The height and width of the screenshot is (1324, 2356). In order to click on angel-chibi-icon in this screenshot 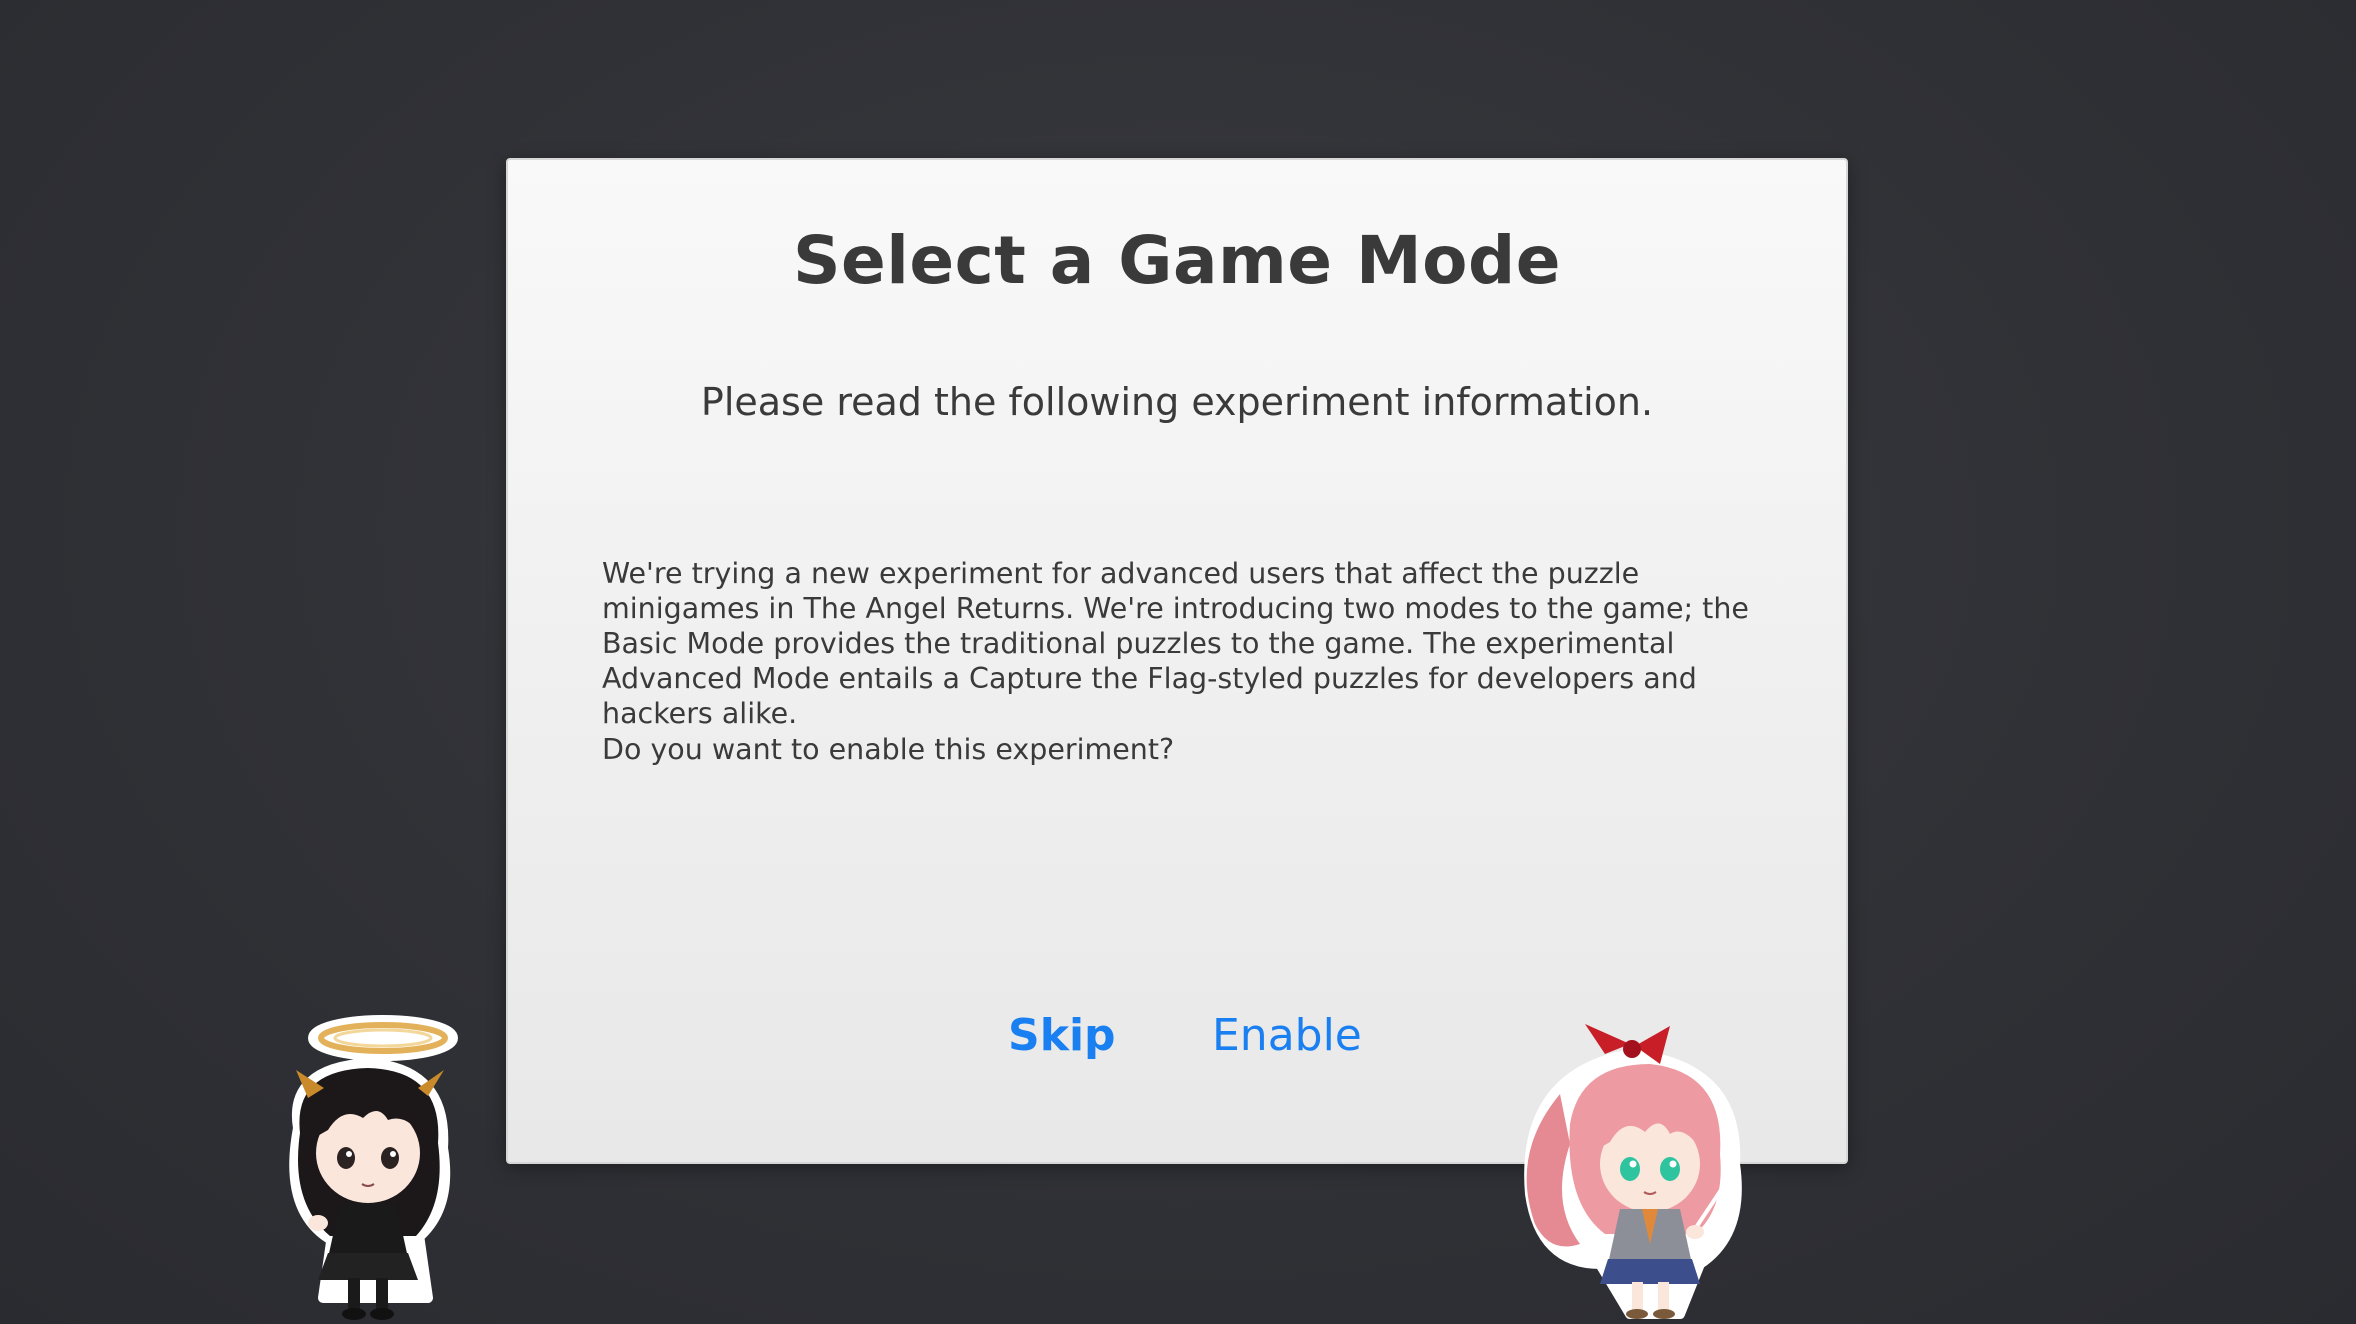, I will do `click(373, 1167)`.